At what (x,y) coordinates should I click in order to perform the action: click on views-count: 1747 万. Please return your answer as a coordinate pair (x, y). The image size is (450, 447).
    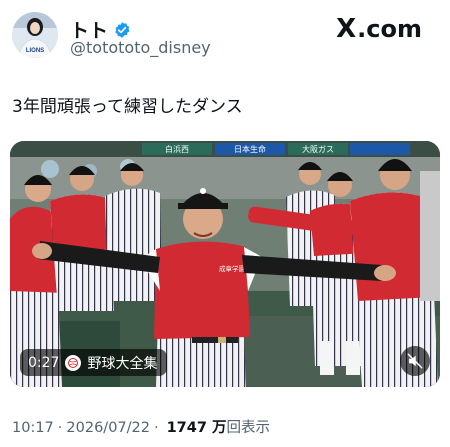
    Looking at the image, I should click on (196, 428).